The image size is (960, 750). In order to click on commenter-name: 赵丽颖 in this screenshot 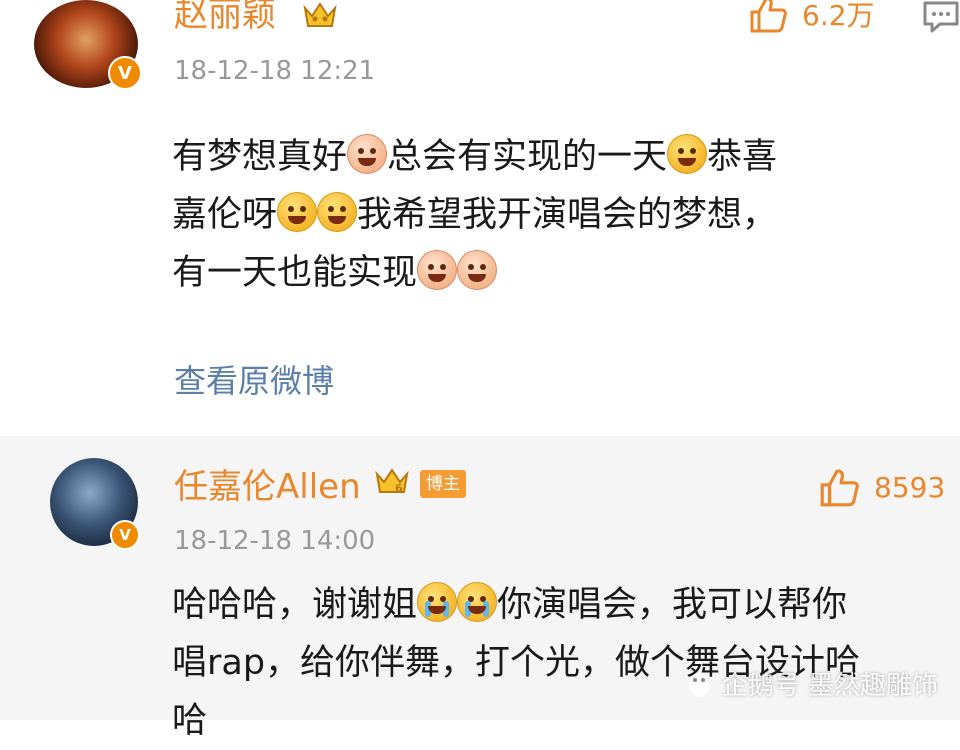, I will do `click(225, 16)`.